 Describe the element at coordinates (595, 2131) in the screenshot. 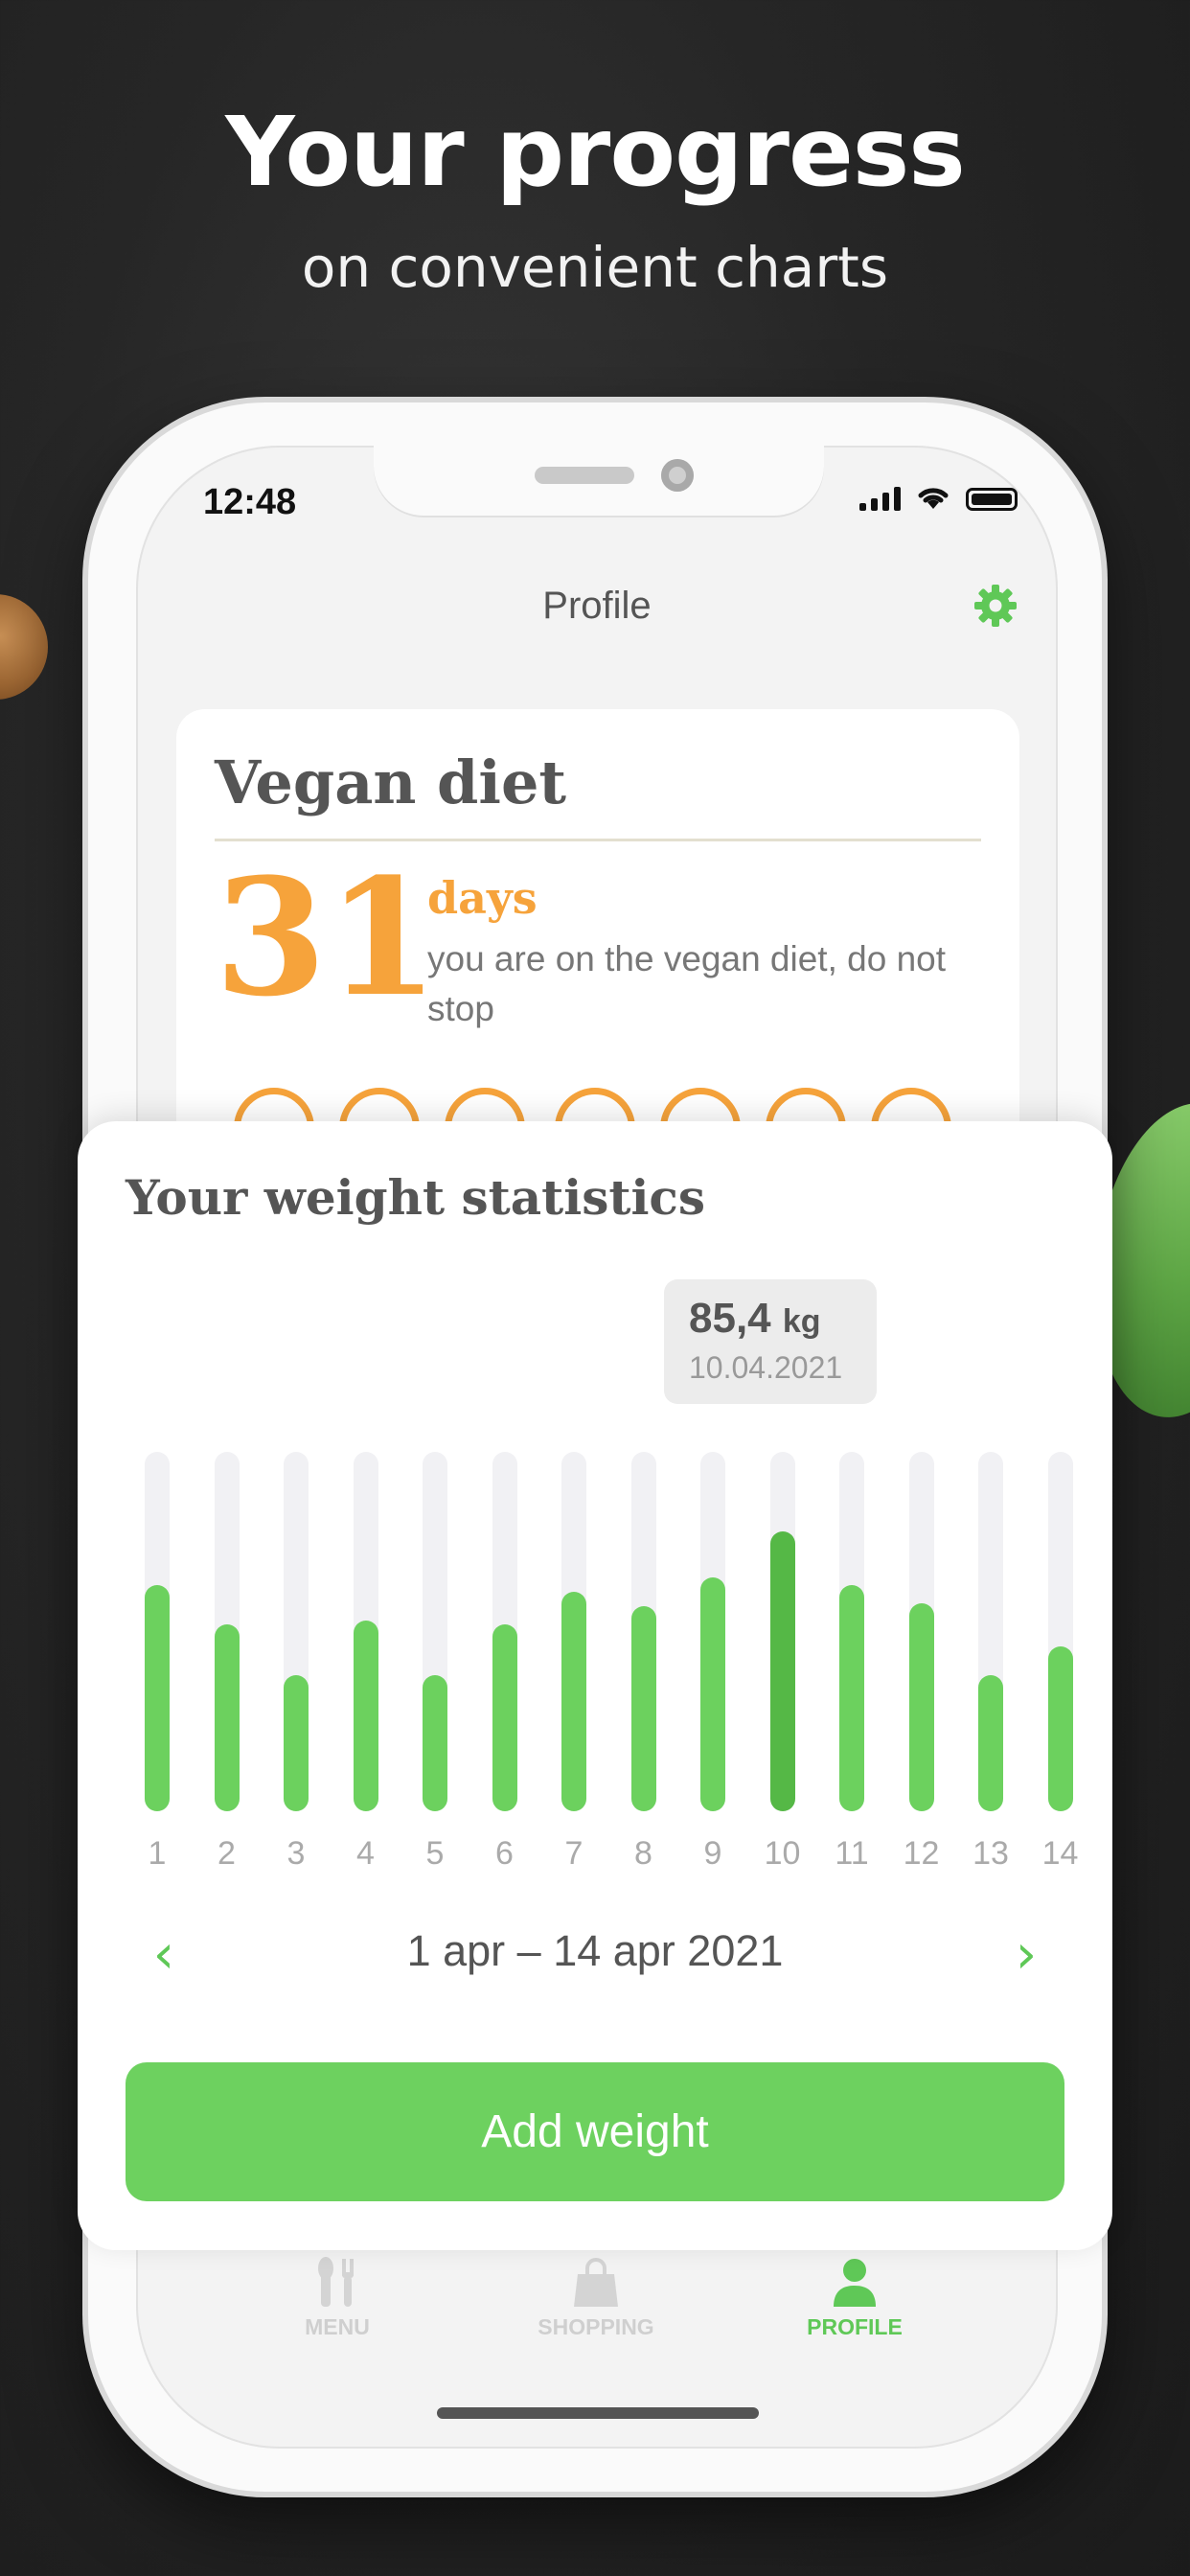

I see `add-weight-button: Add weight` at that location.